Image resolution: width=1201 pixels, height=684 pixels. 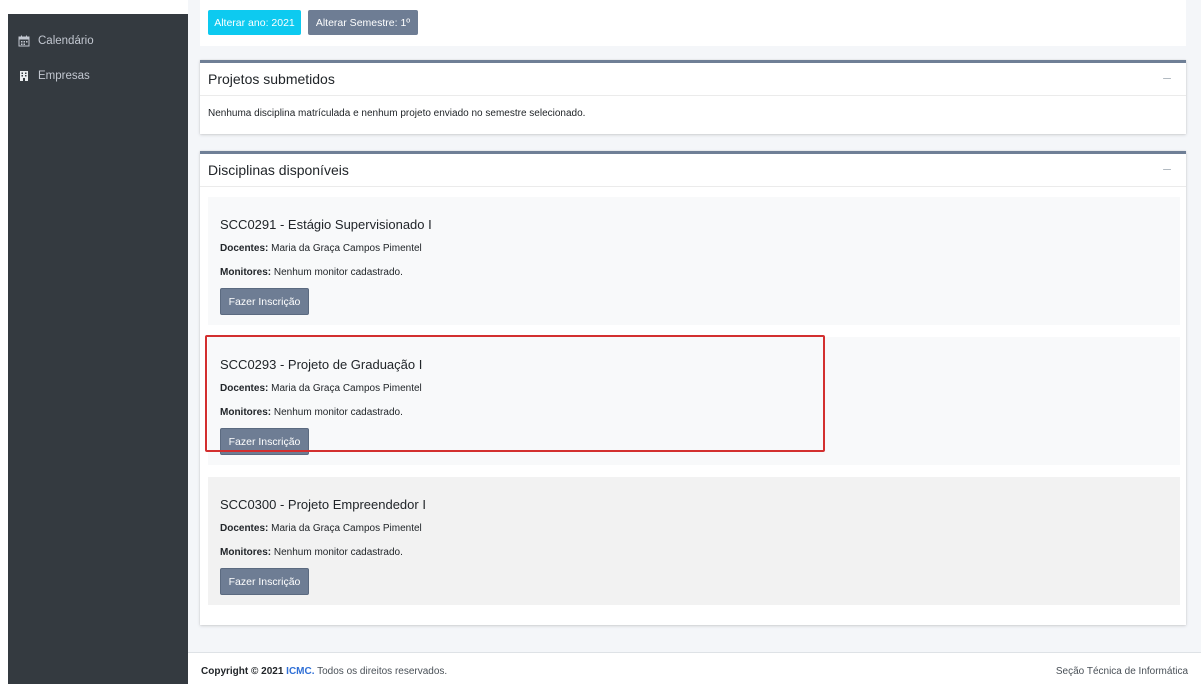 What do you see at coordinates (98, 76) in the screenshot?
I see `sidebar-item-empresas: Empresas` at bounding box center [98, 76].